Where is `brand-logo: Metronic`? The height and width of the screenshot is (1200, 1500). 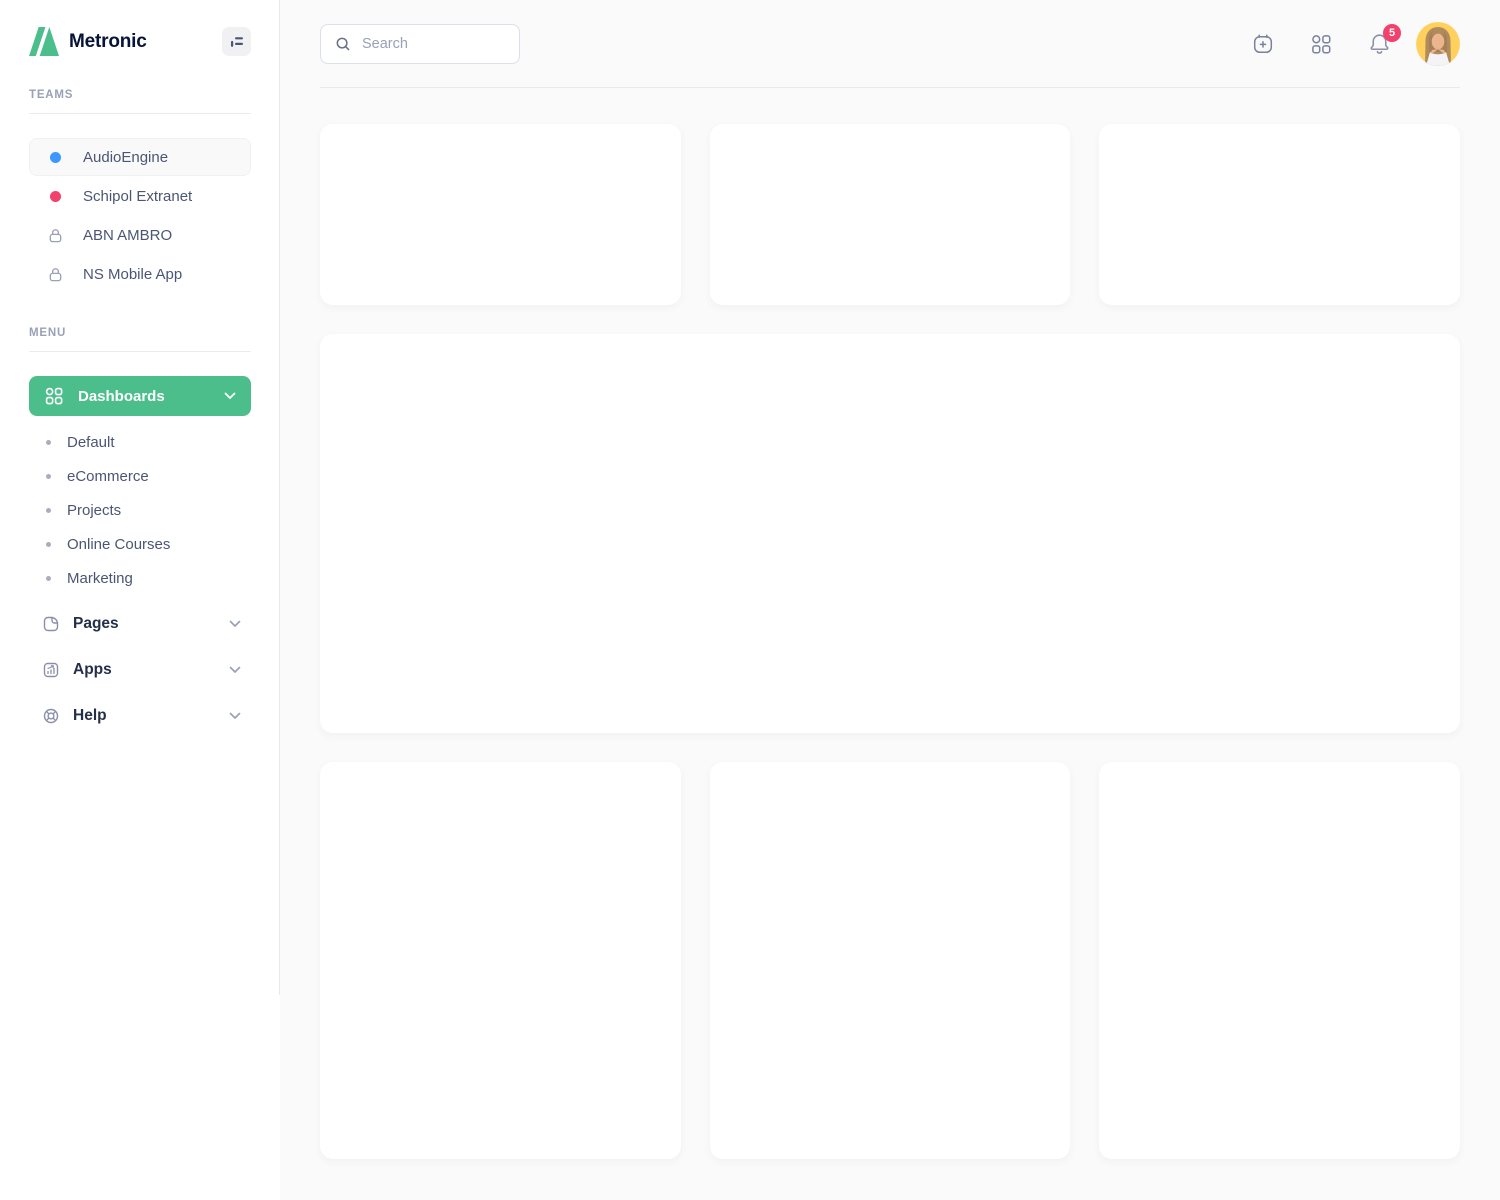 brand-logo: Metronic is located at coordinates (88, 41).